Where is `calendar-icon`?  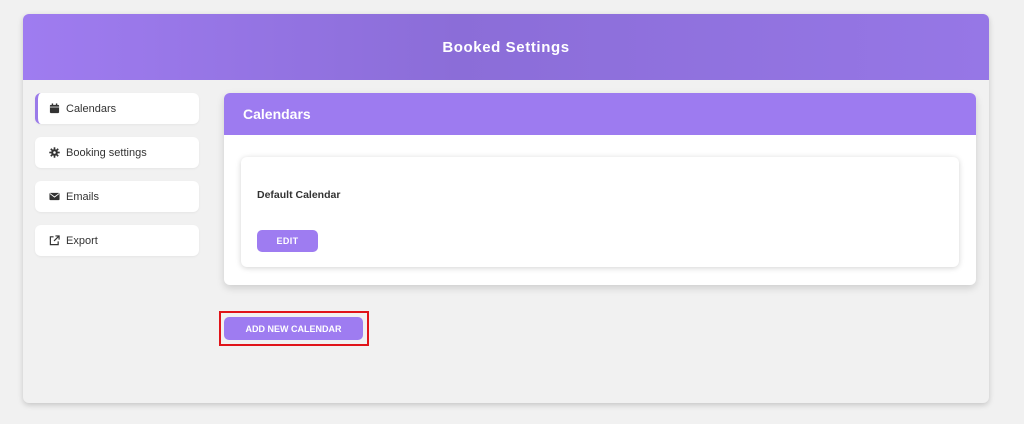
calendar-icon is located at coordinates (54, 108).